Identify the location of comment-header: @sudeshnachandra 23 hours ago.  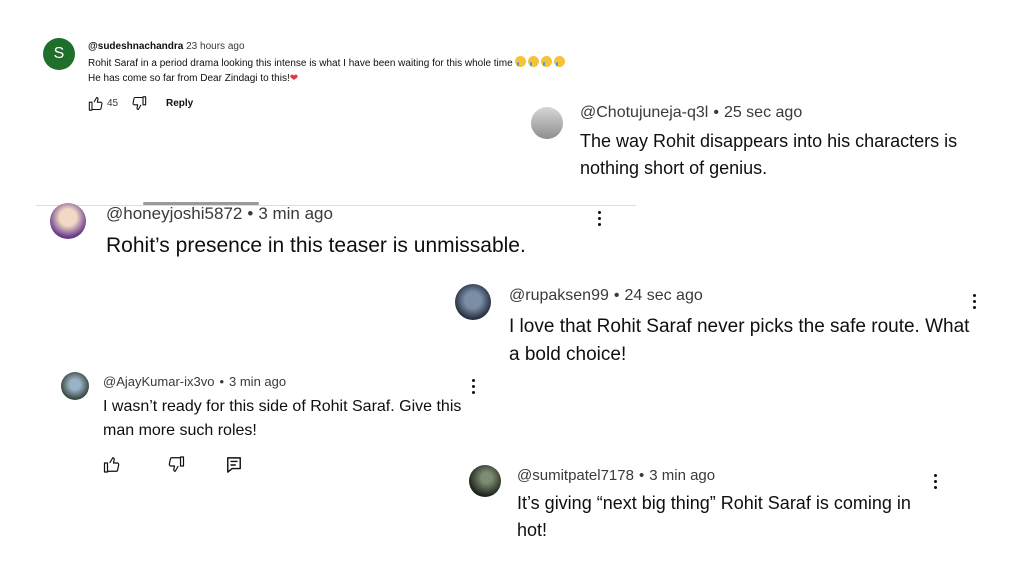
(166, 46).